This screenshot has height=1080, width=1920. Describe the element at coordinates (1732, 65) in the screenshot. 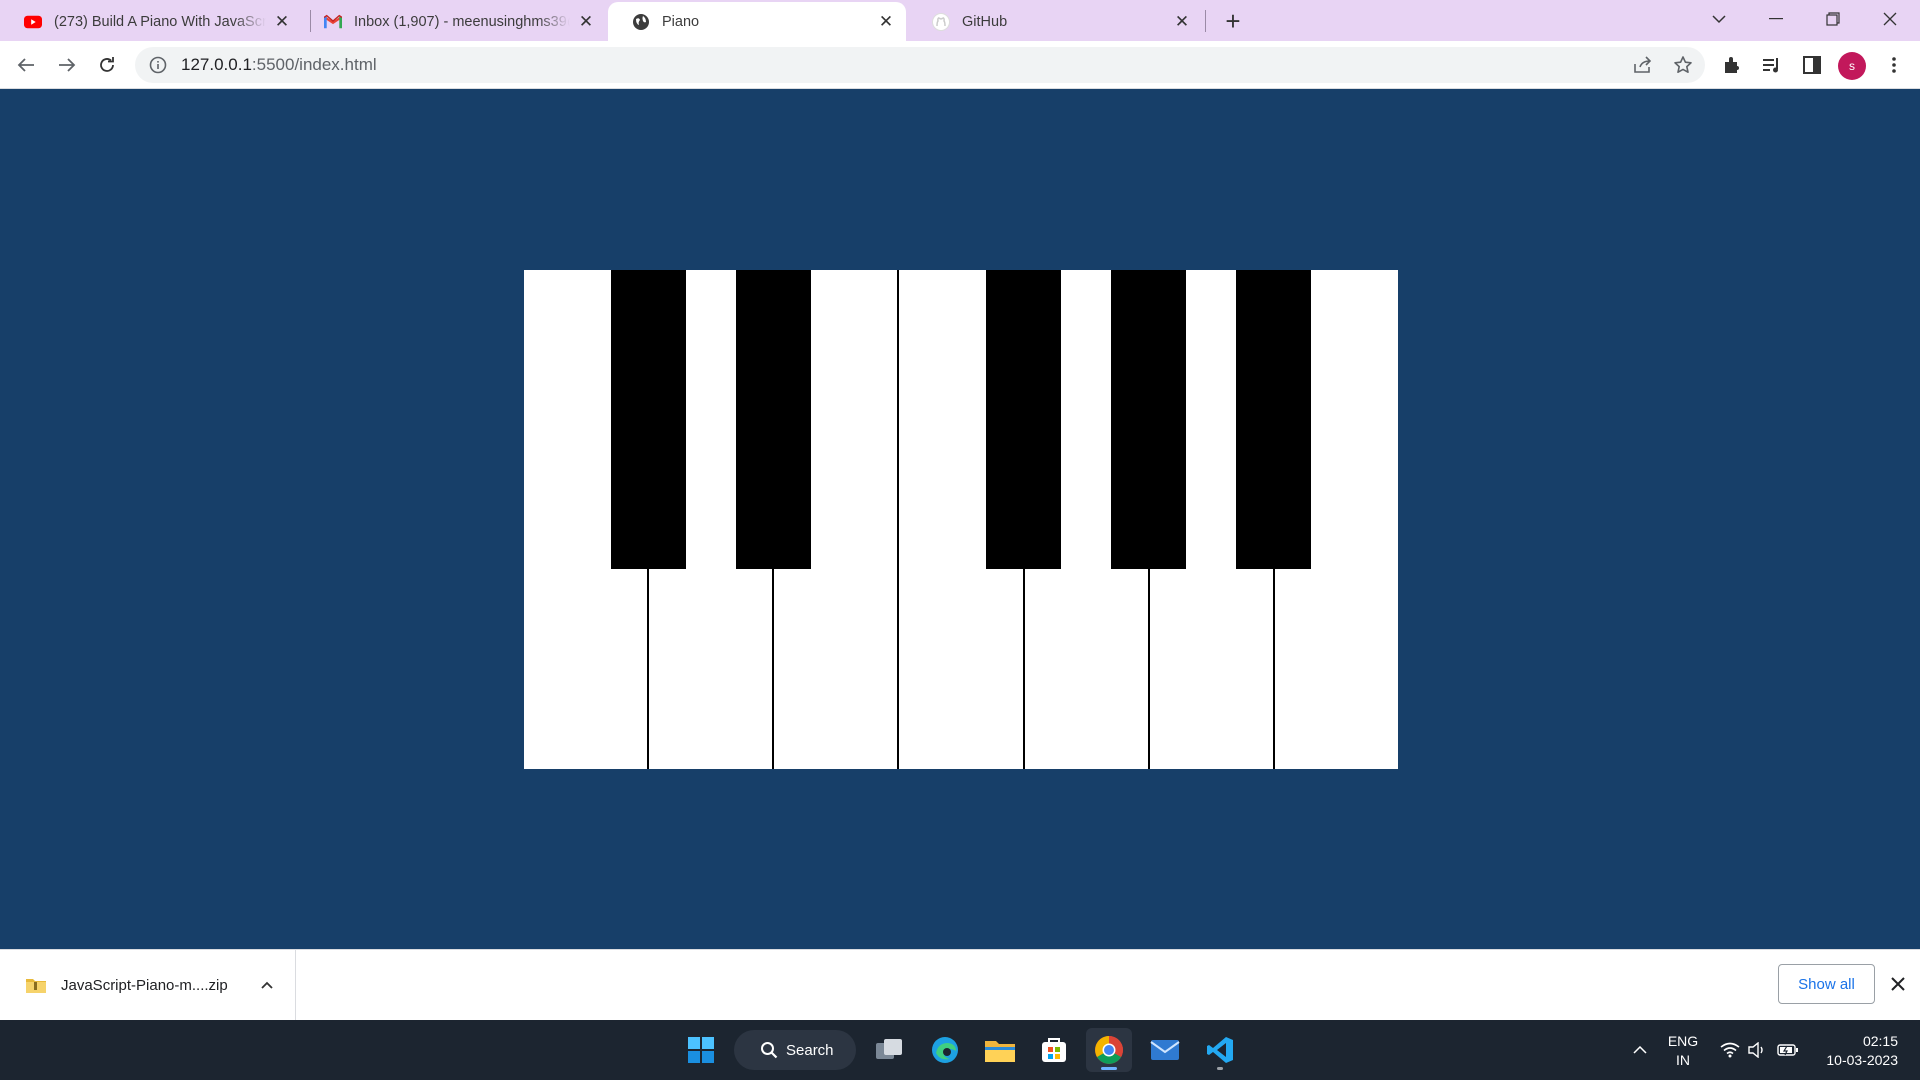

I see `extensions-icon` at that location.